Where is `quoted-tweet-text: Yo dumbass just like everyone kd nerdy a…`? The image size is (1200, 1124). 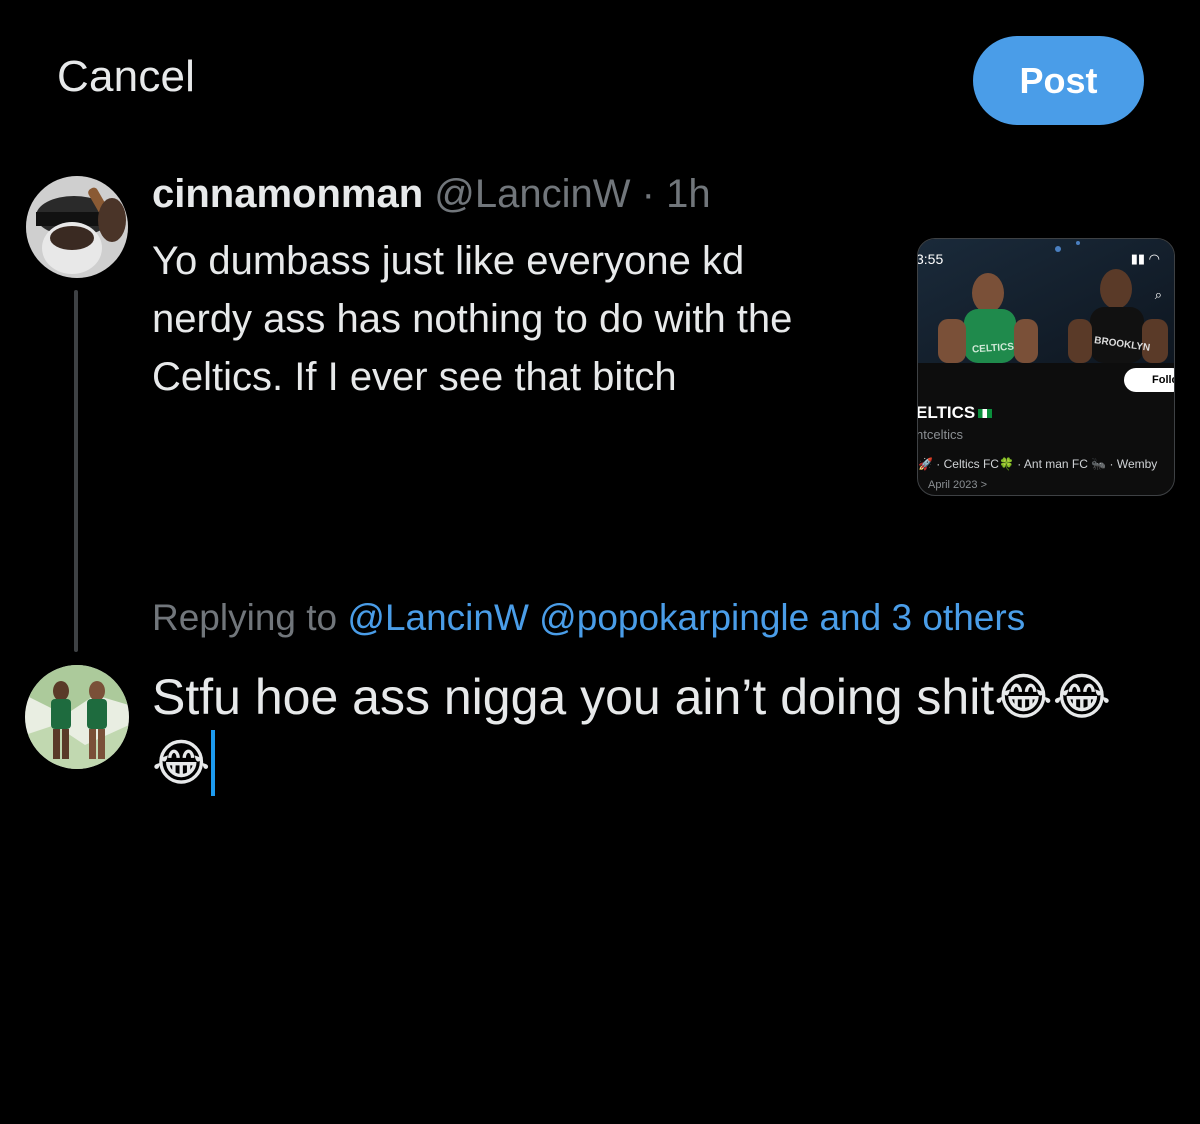 quoted-tweet-text: Yo dumbass just like everyone kd nerdy a… is located at coordinates (472, 319).